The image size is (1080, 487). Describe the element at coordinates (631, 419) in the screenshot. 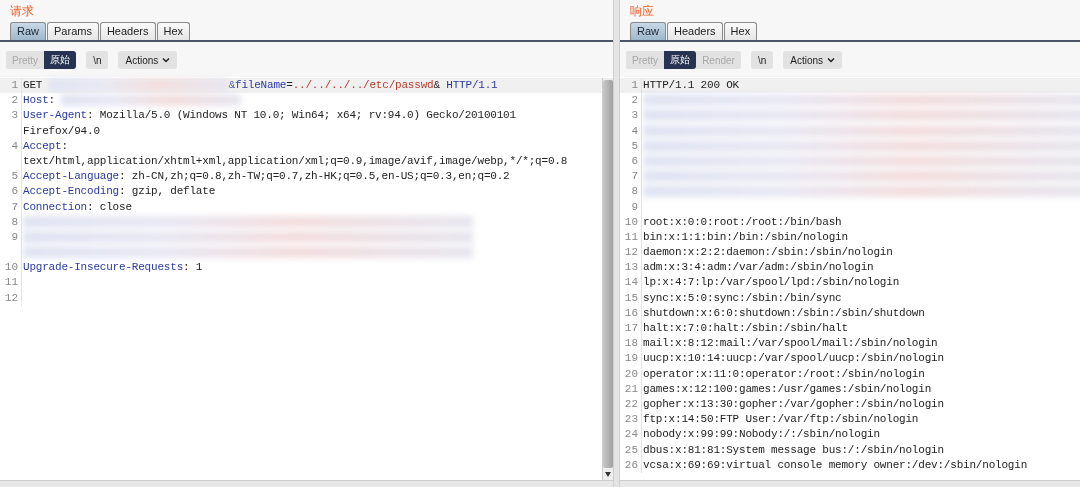

I see `line-number: 23` at that location.